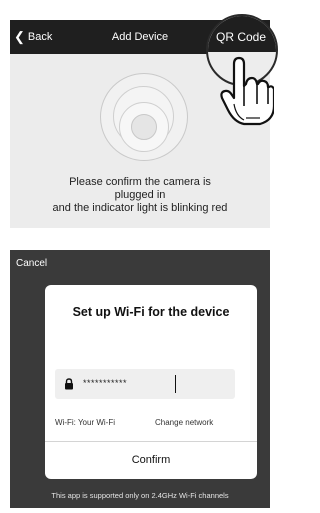 The image size is (320, 513). Describe the element at coordinates (31, 263) in the screenshot. I see `cancel-button: Cancel` at that location.